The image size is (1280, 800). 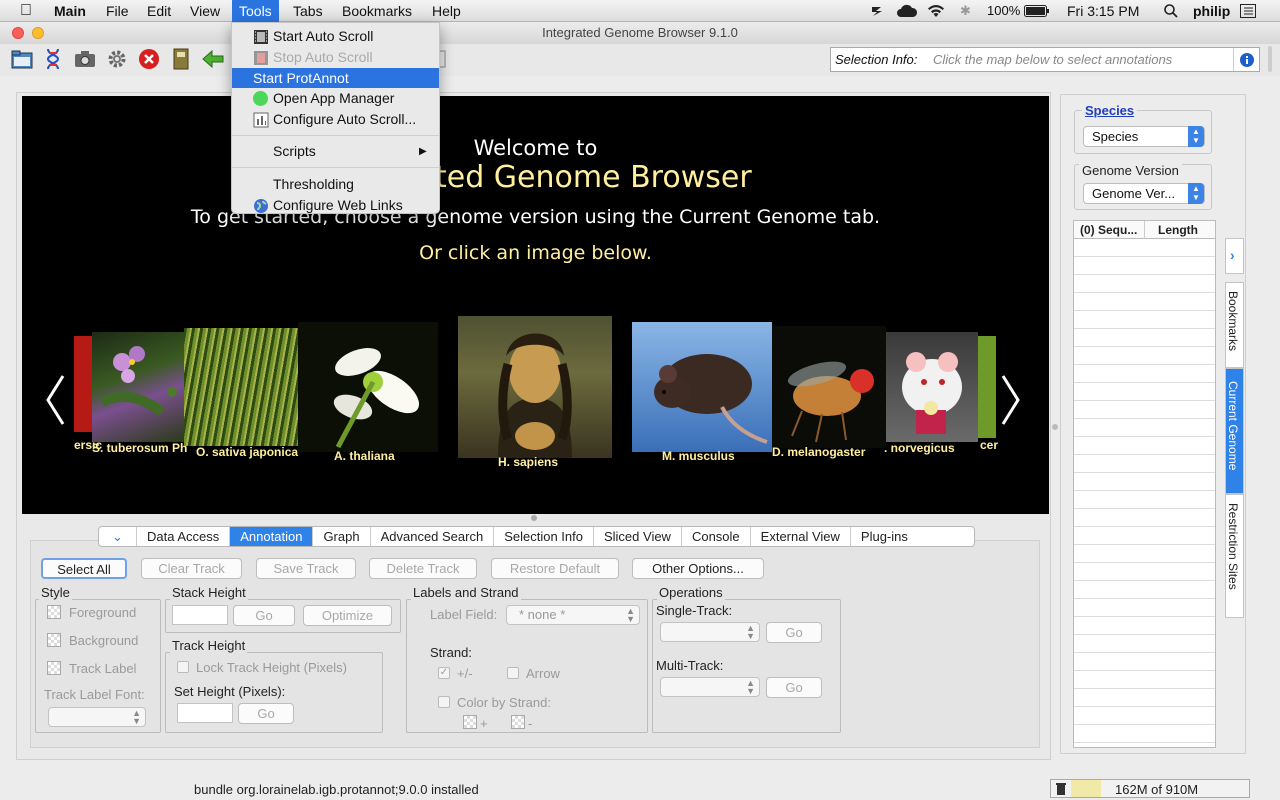 What do you see at coordinates (368, 387) in the screenshot?
I see `carousel-image-arabidopsis` at bounding box center [368, 387].